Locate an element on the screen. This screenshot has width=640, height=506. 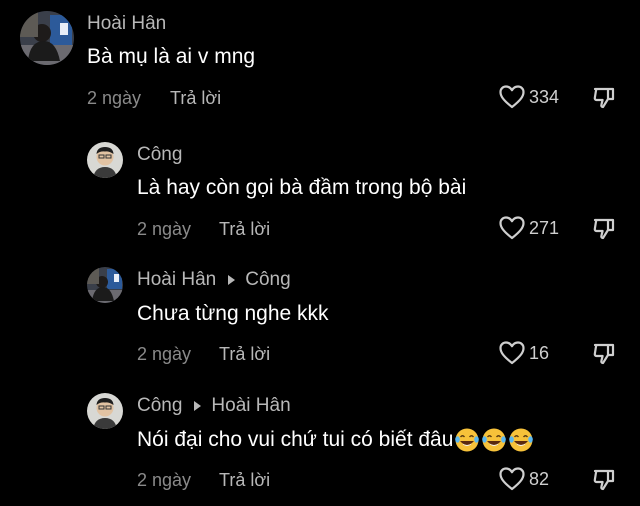
reply-to-label: Hoài Hân is located at coordinates (250, 406).